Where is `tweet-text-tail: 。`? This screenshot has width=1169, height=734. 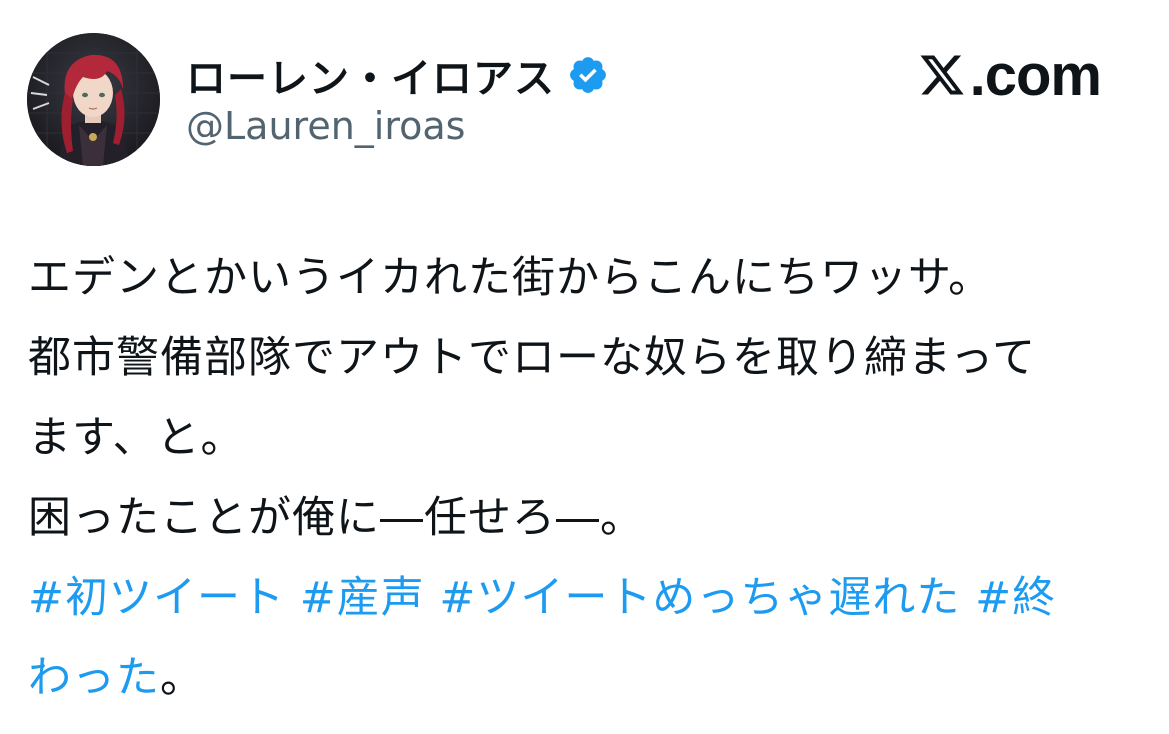 tweet-text-tail: 。 is located at coordinates (182, 678).